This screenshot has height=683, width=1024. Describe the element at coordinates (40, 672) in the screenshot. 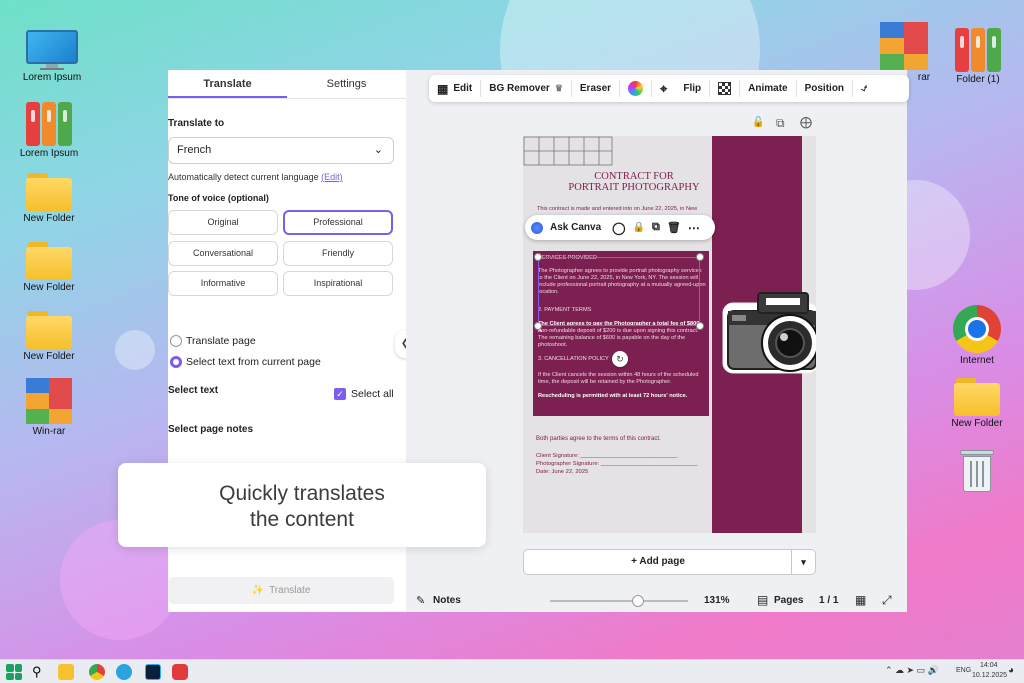

I see `search-icon: ⚲` at that location.